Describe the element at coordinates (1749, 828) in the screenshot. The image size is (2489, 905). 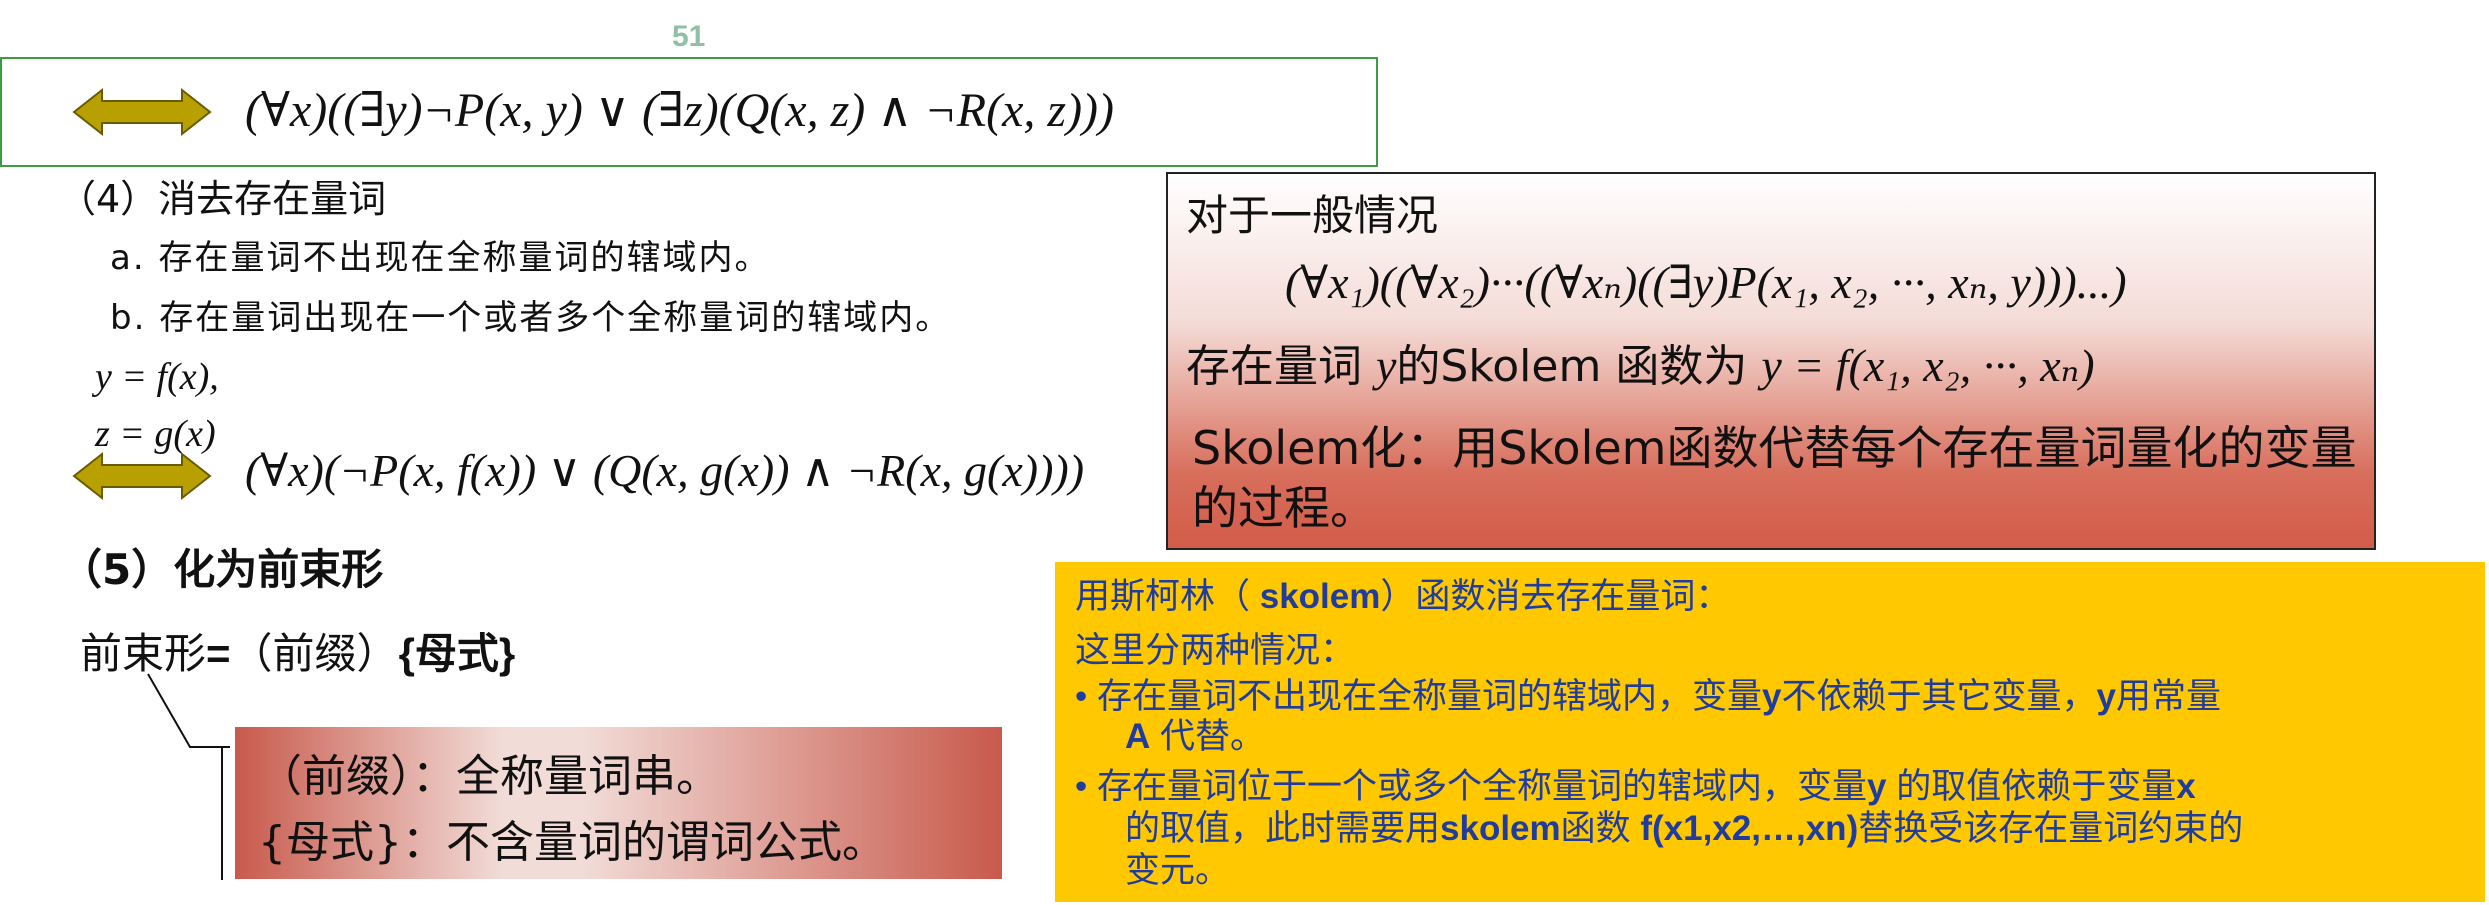
I see `note-b2h: f(x1,x2,…,xn)` at that location.